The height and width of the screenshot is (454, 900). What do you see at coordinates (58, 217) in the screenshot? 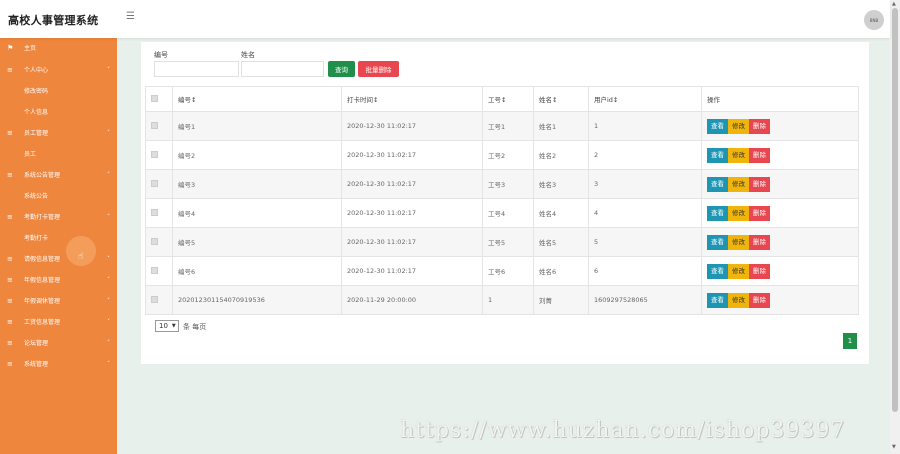
I see `sidebar-item-8: ≡ 考勤打卡管理 ˇ` at bounding box center [58, 217].